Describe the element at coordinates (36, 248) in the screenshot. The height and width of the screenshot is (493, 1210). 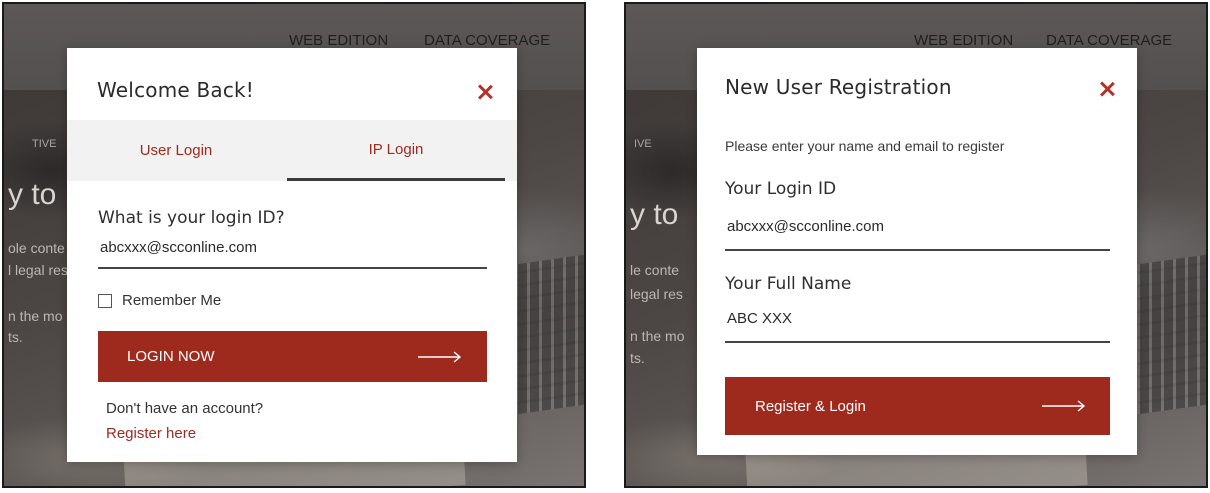
I see `hero-text-fragment: ole conte` at that location.